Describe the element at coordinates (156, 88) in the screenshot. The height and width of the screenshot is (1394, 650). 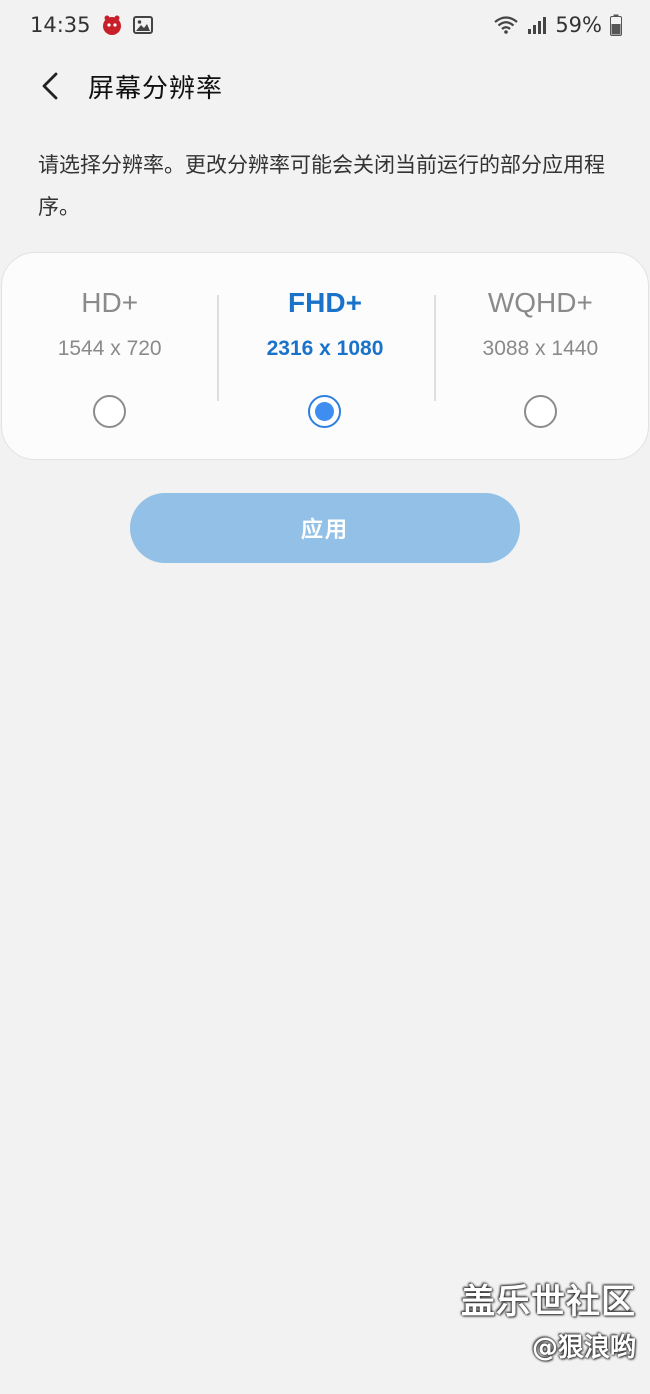
I see `page-title: 屏幕分辨率` at that location.